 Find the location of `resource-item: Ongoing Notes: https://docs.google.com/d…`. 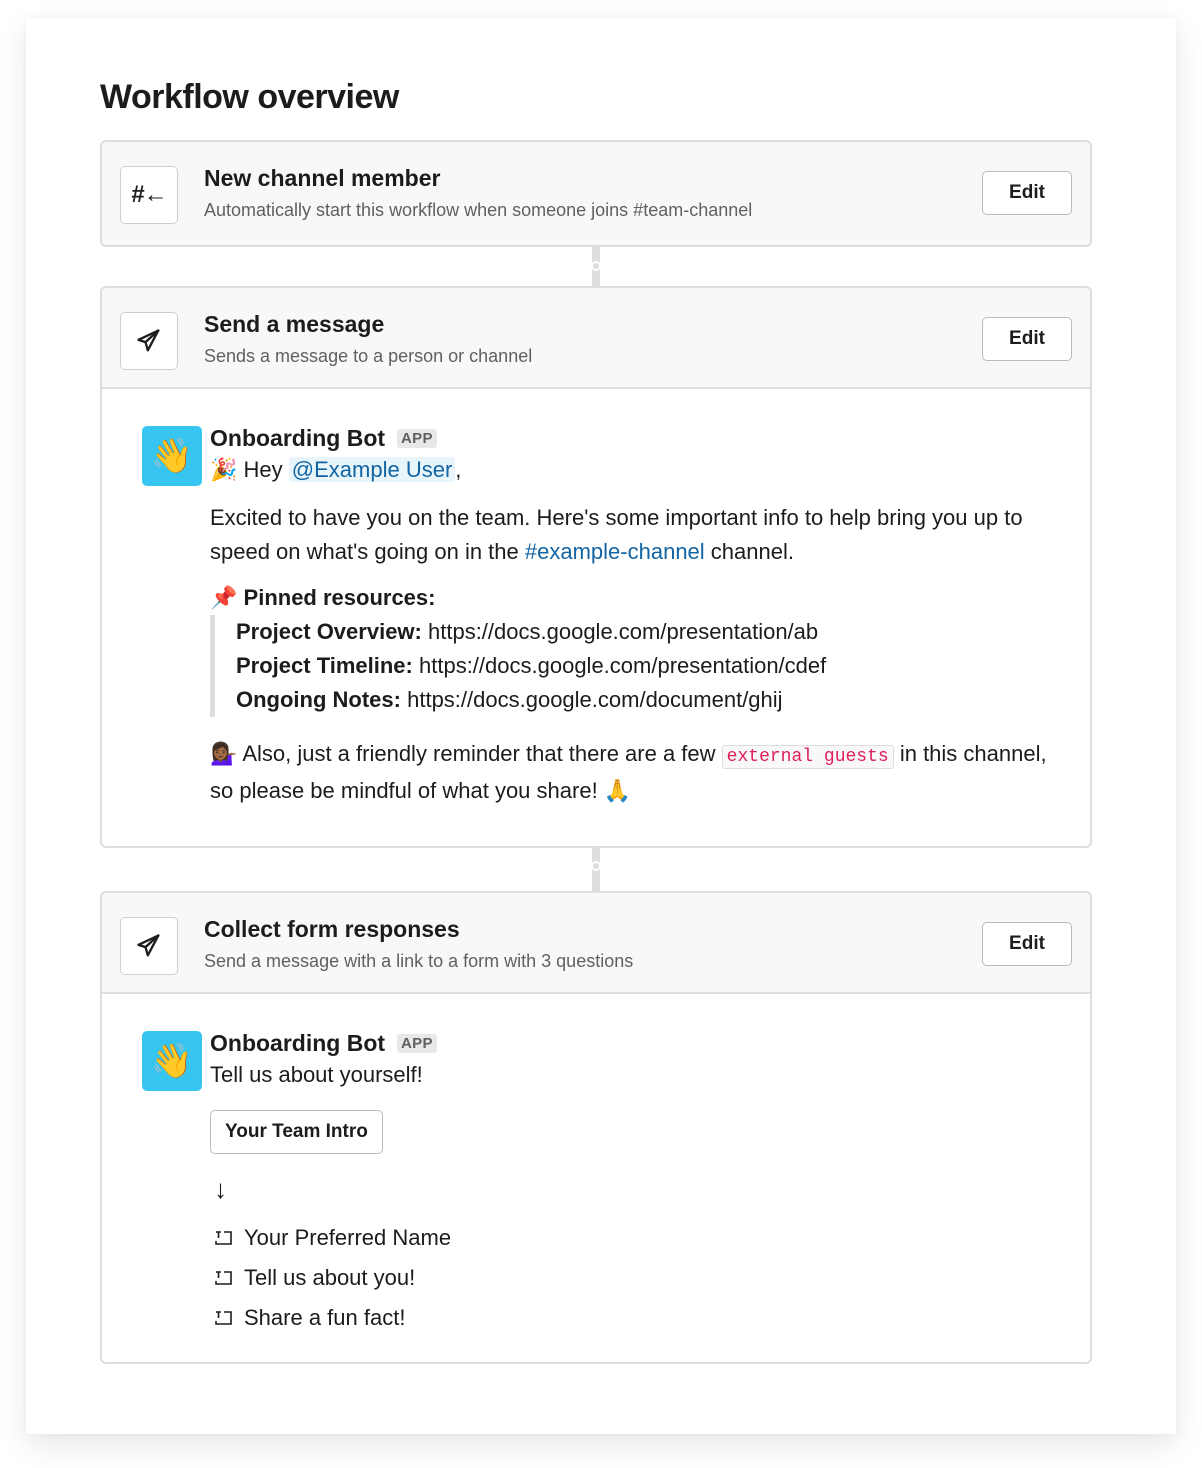

resource-item: Ongoing Notes: https://docs.google.com/d… is located at coordinates (509, 699).